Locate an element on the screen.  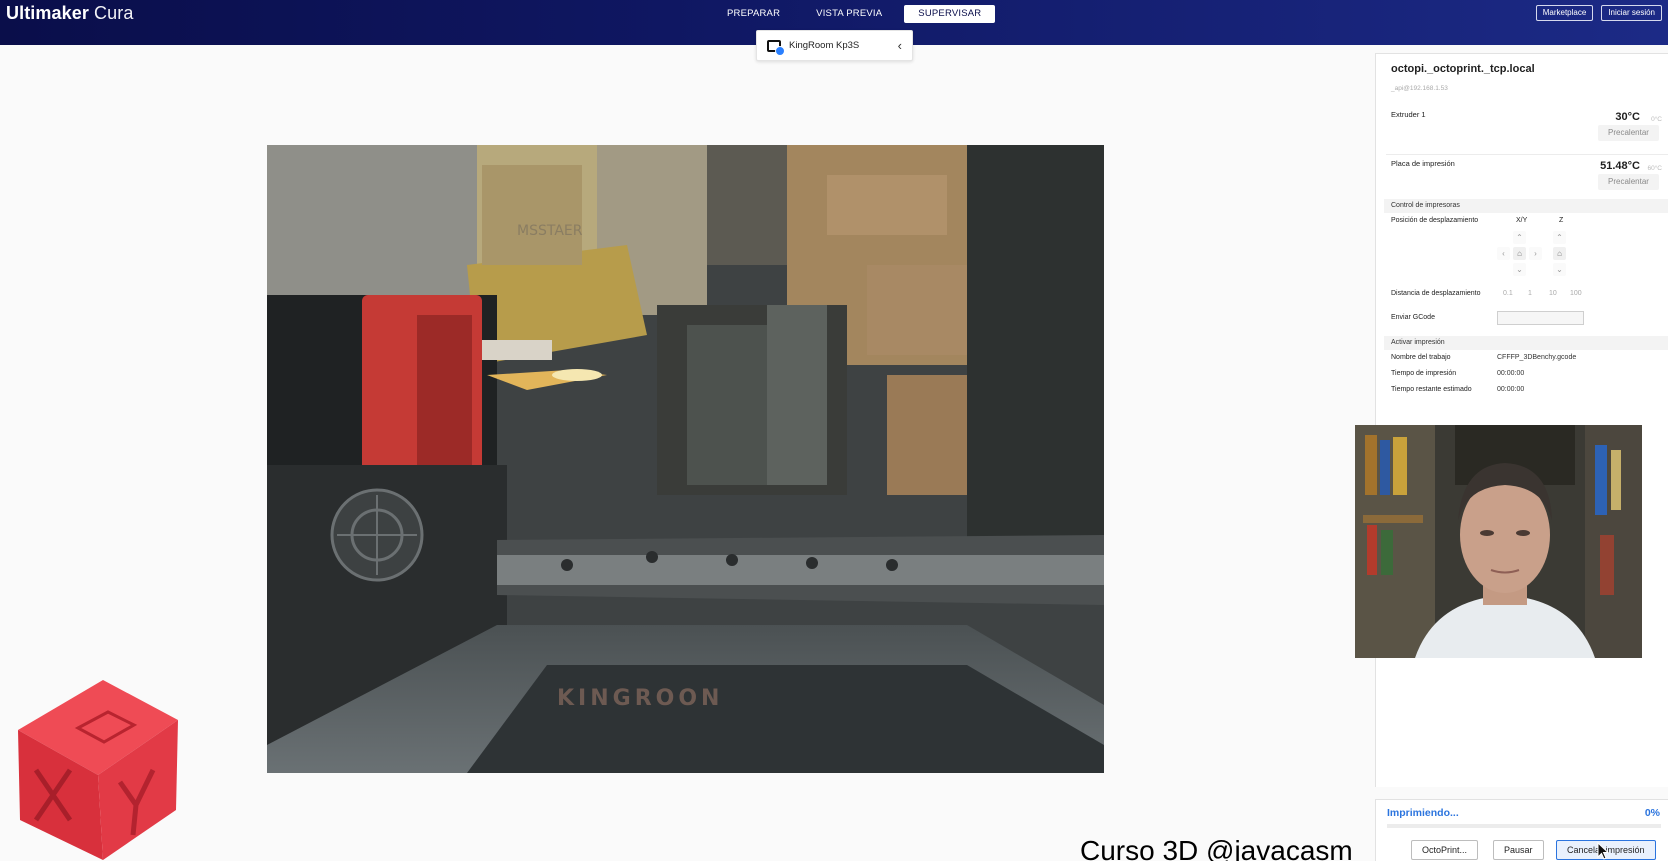
print-progress-track is located at coordinates (1524, 826).